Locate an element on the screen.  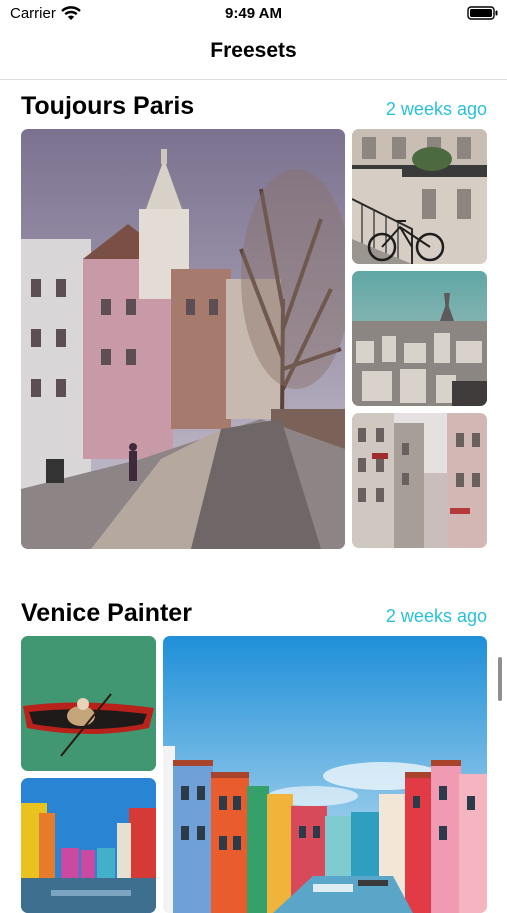
battery-icon is located at coordinates (482, 13).